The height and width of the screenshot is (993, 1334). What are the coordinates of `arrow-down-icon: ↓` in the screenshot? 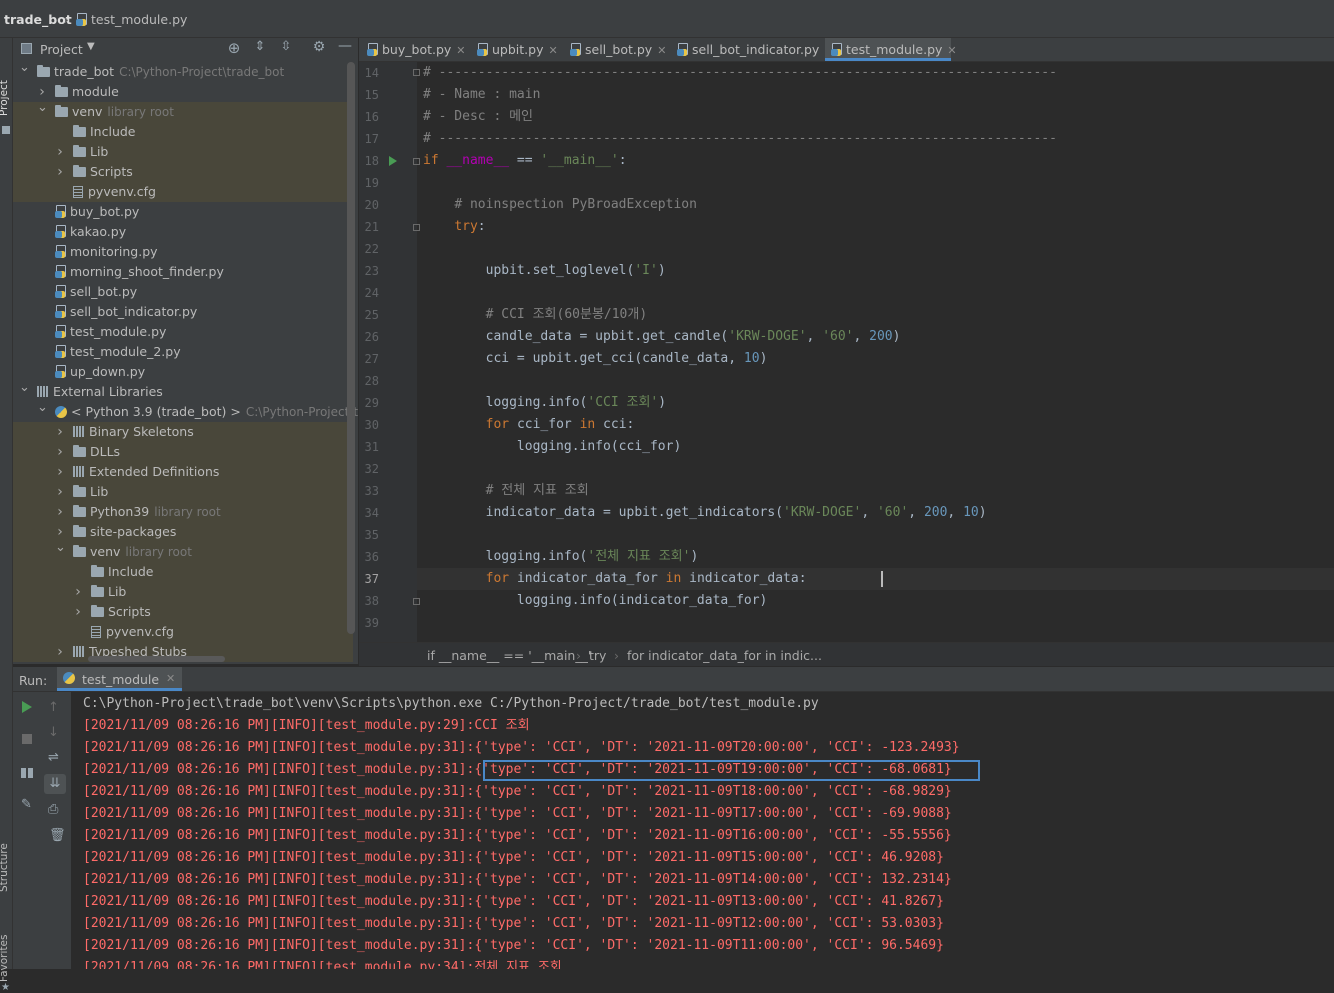 It's located at (53, 732).